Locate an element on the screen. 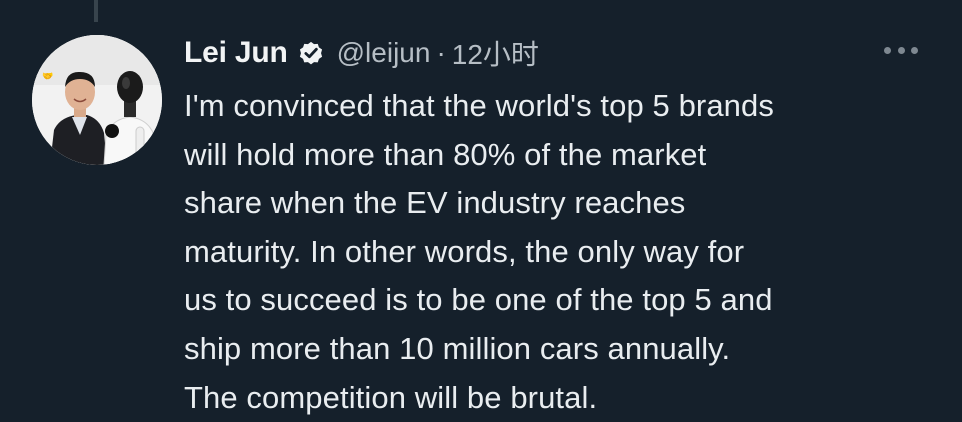 This screenshot has width=962, height=422. thread-connector-line is located at coordinates (96, 11).